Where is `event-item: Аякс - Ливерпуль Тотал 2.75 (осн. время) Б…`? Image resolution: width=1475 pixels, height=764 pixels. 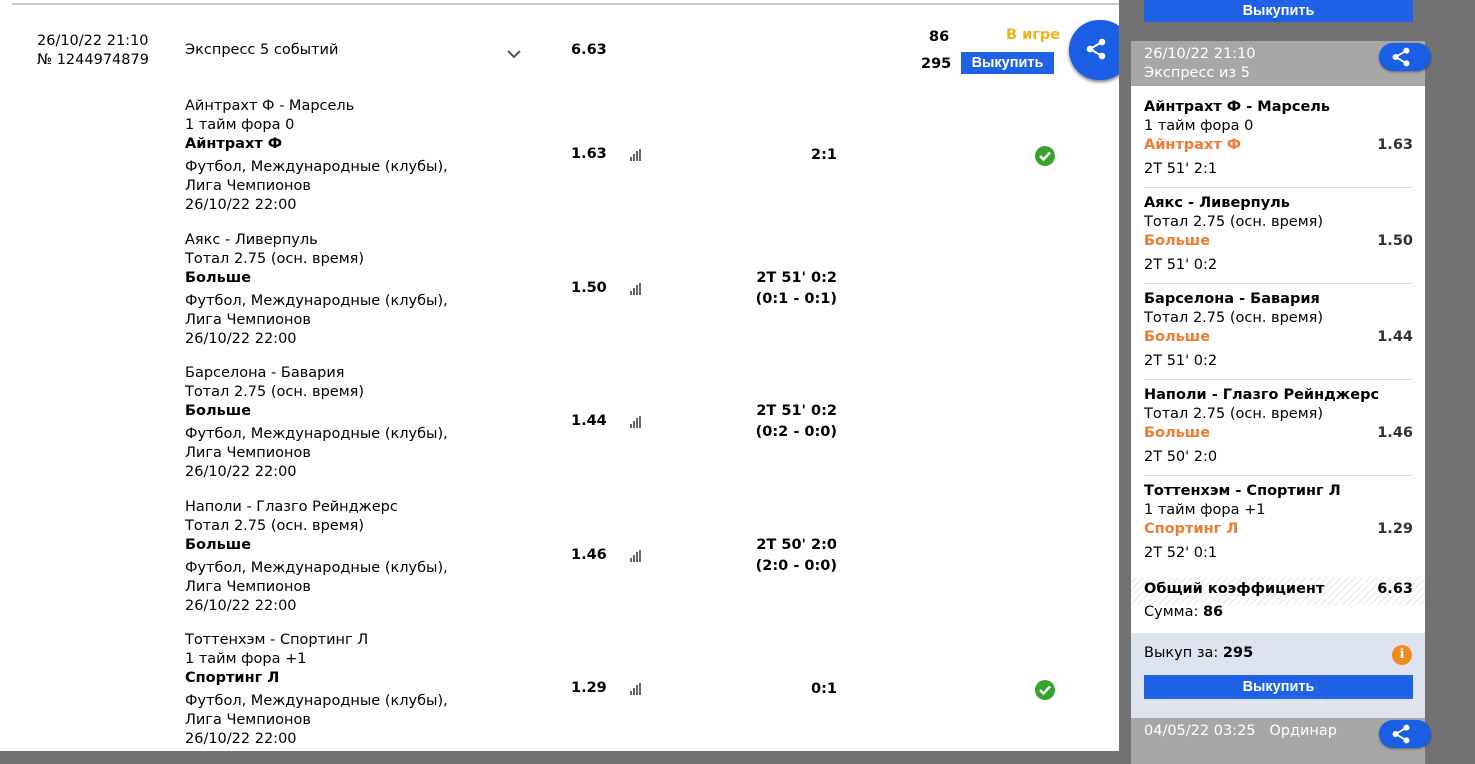
event-item: Аякс - Ливерпуль Тотал 2.75 (осн. время) Б… is located at coordinates (316, 290).